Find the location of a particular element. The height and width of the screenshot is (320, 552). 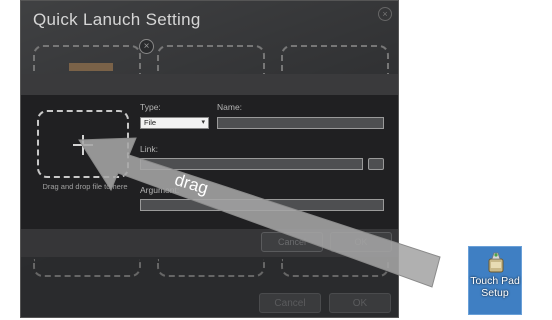

touch-pad-setup-shortcut: Touch Pad Setup is located at coordinates (495, 280).